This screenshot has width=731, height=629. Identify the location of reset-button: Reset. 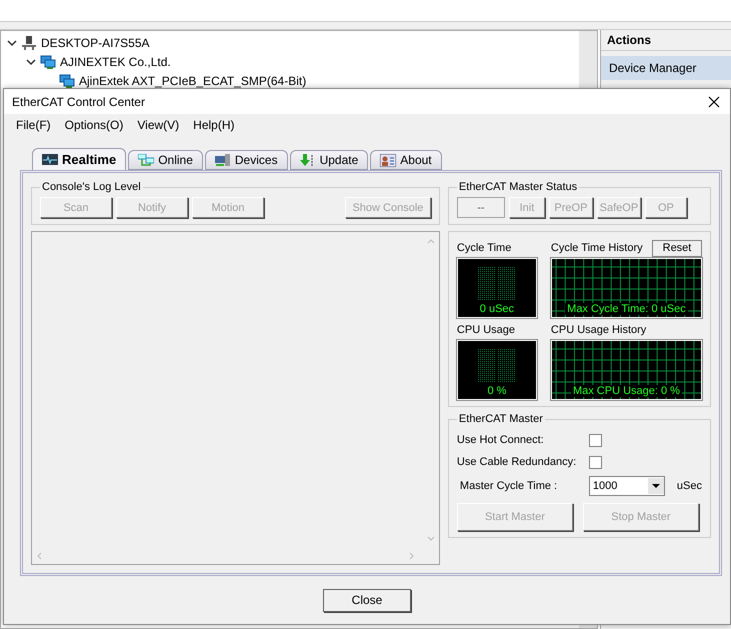
(677, 248).